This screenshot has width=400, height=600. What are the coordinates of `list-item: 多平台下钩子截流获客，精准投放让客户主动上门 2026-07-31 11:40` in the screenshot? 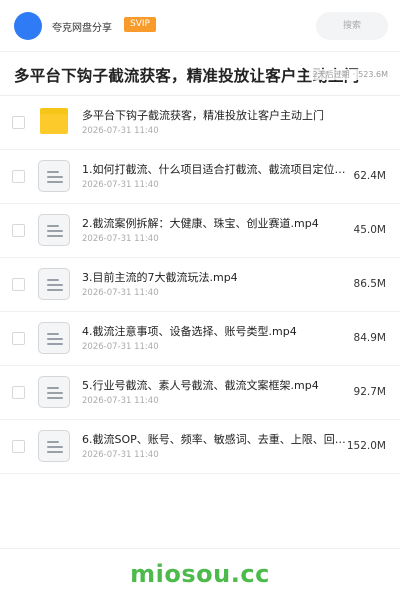 It's located at (200, 123).